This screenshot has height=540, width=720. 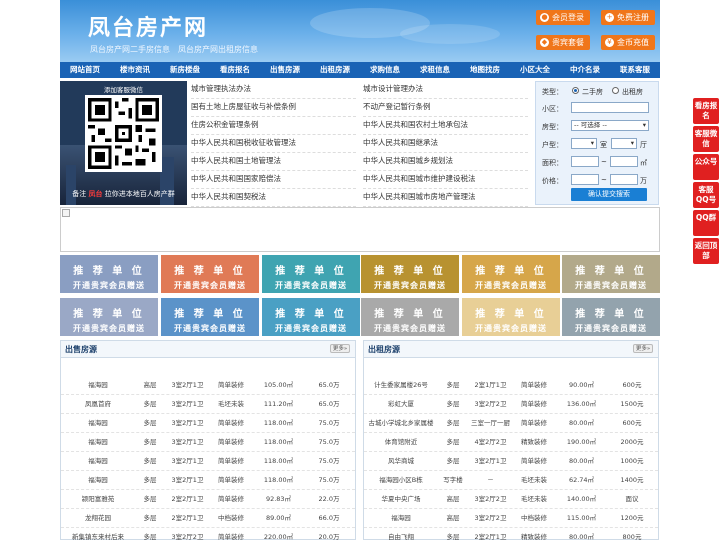 I want to click on listing-estate: 计生委家属楼26号, so click(x=401, y=385).